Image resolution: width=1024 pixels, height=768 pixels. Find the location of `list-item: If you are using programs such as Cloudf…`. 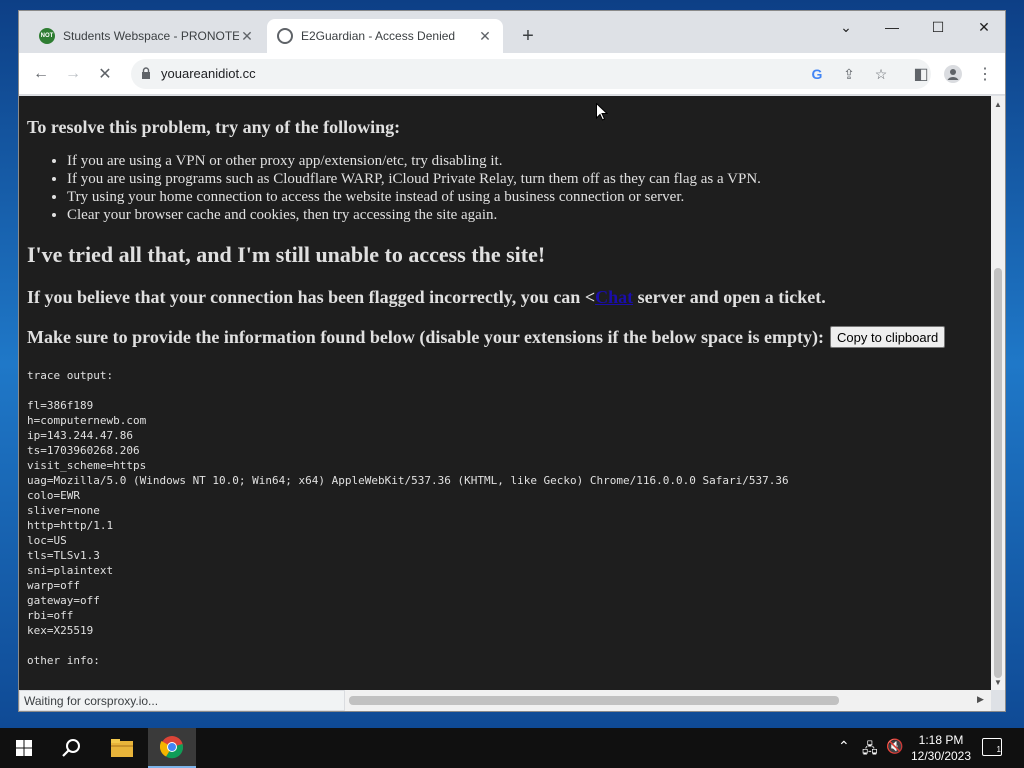

list-item: If you are using programs such as Cloudf… is located at coordinates (527, 179).